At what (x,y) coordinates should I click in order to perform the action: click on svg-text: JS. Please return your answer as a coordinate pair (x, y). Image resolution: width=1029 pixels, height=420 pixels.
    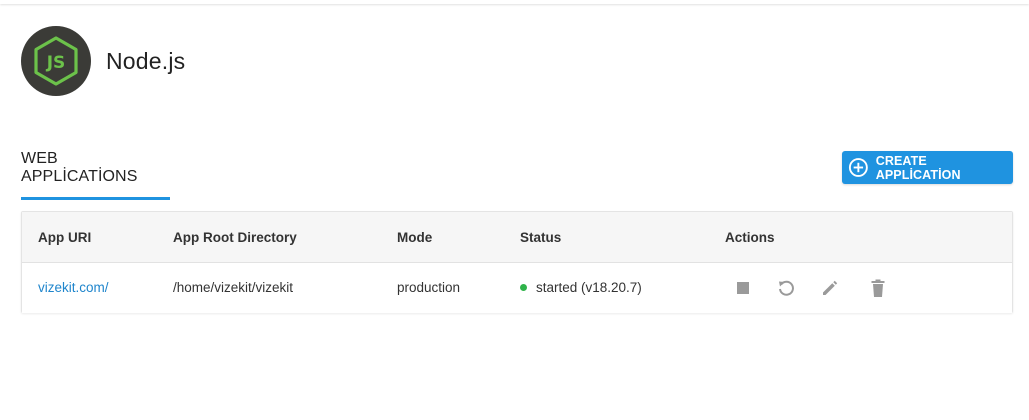
    Looking at the image, I should click on (56, 63).